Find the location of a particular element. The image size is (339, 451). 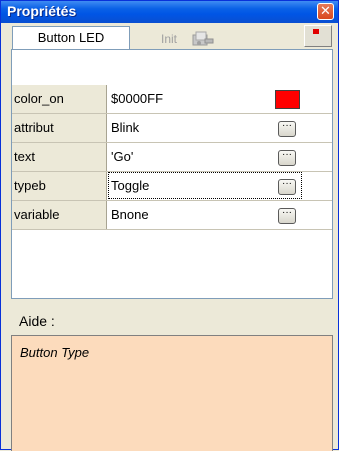

property-row-attribut: attribut Blink ··· is located at coordinates (172, 128).